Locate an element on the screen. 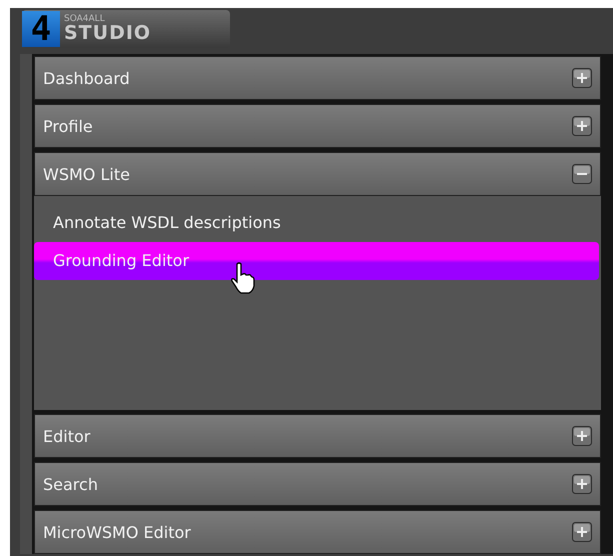 The height and width of the screenshot is (556, 613). section-header: Dashboard is located at coordinates (317, 78).